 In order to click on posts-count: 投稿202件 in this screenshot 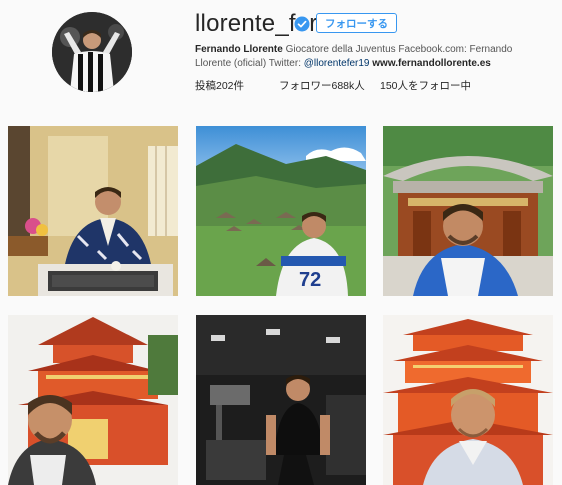, I will do `click(220, 86)`.